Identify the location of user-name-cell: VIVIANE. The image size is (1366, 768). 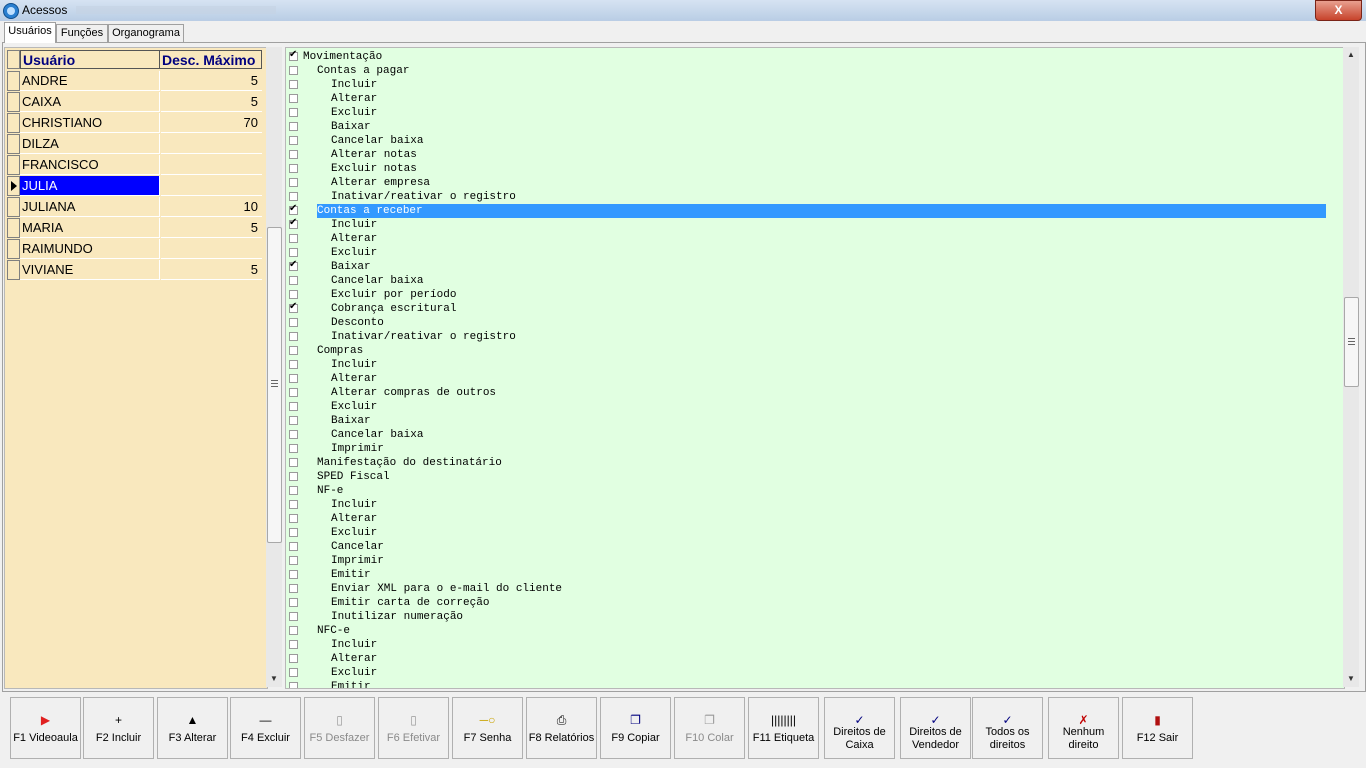
(90, 270).